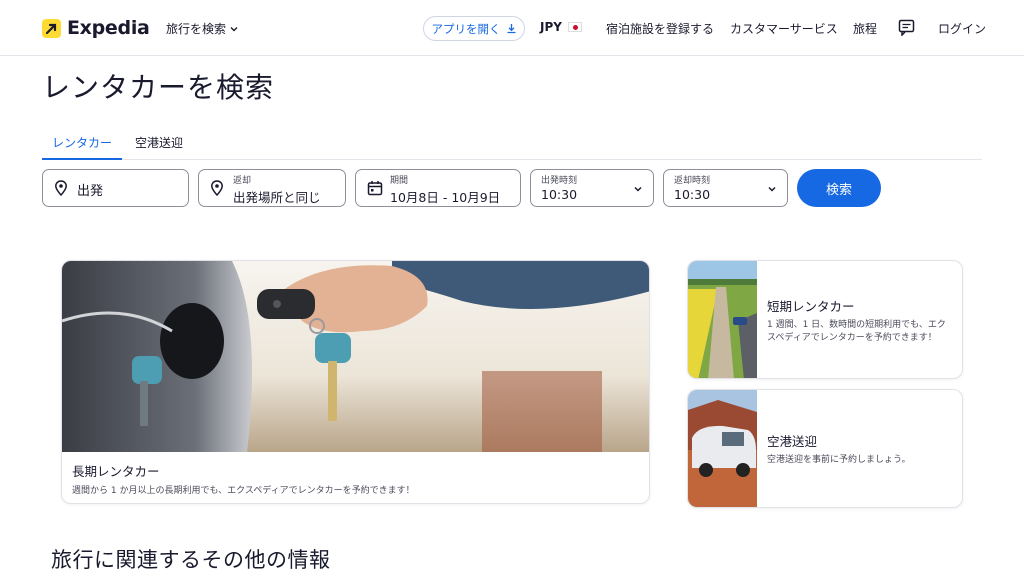 Image resolution: width=1024 pixels, height=576 pixels. Describe the element at coordinates (81, 143) in the screenshot. I see `tab-car-rental-label: レンタカー` at that location.